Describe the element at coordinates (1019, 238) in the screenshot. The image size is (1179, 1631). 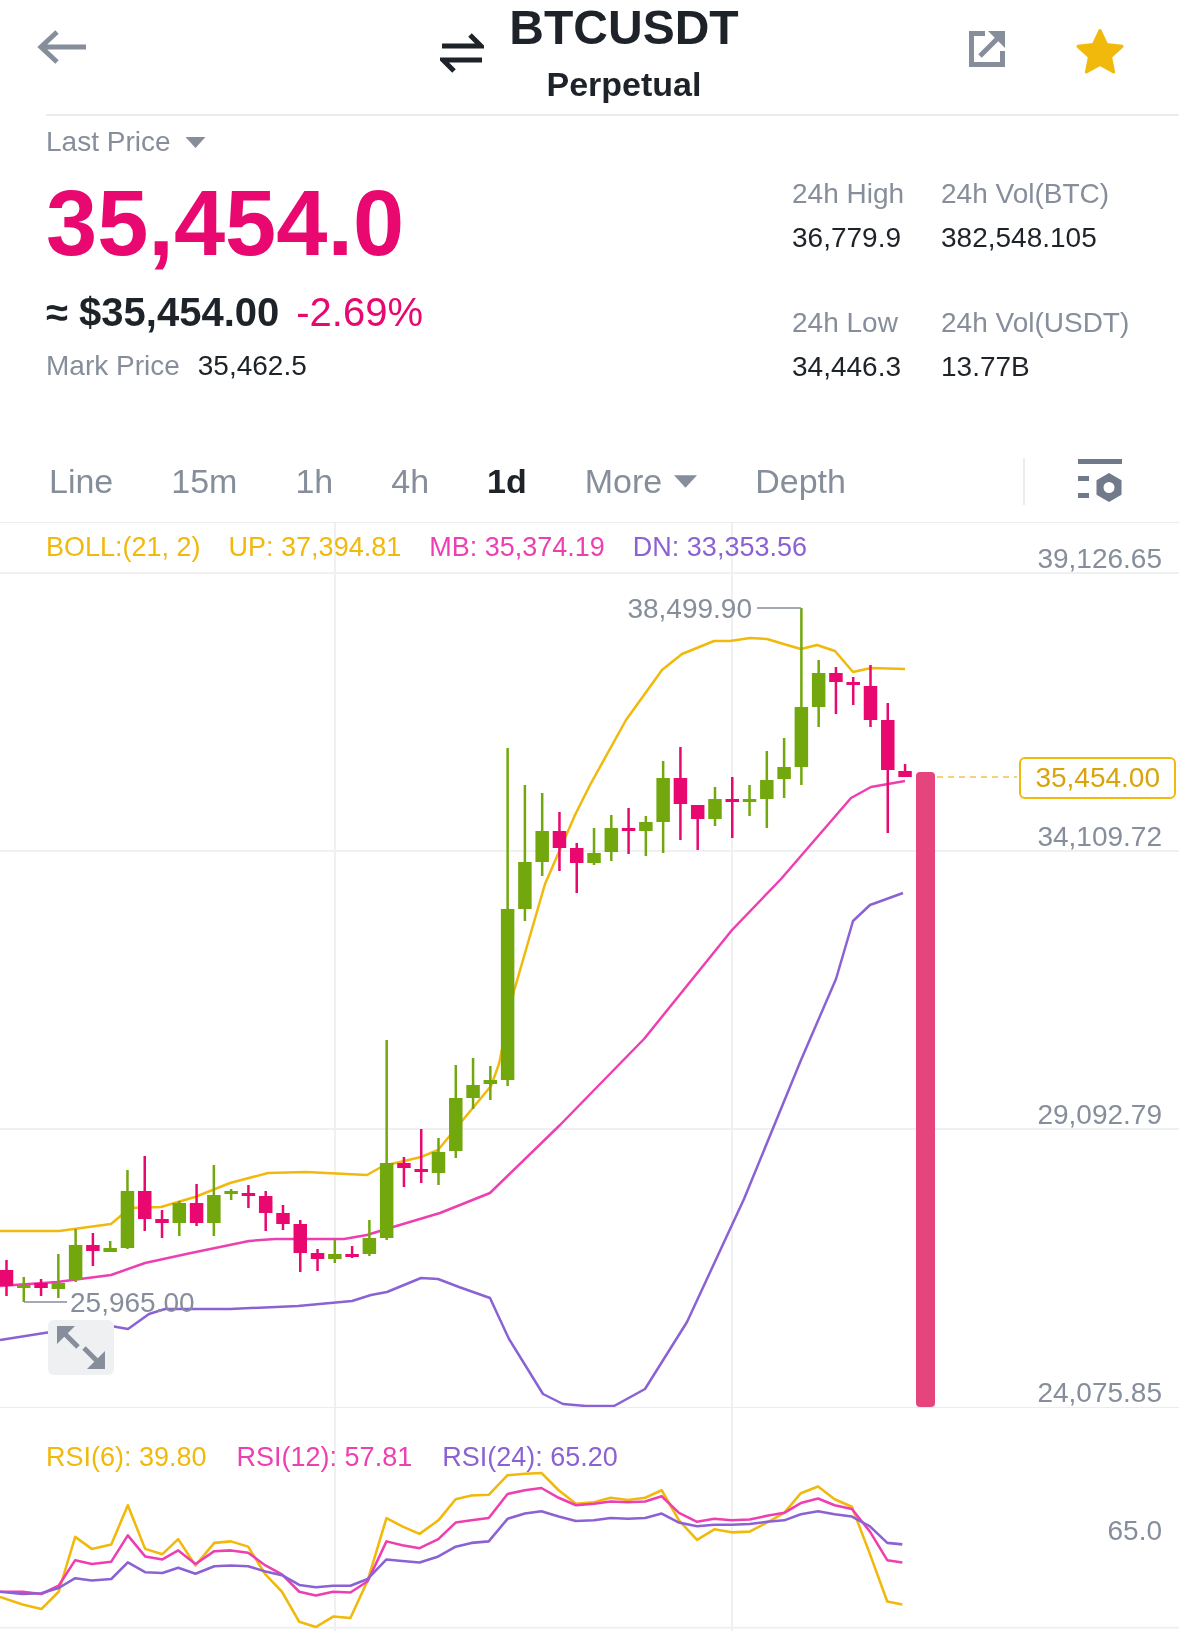
I see `stat-value: 382,548.105` at that location.